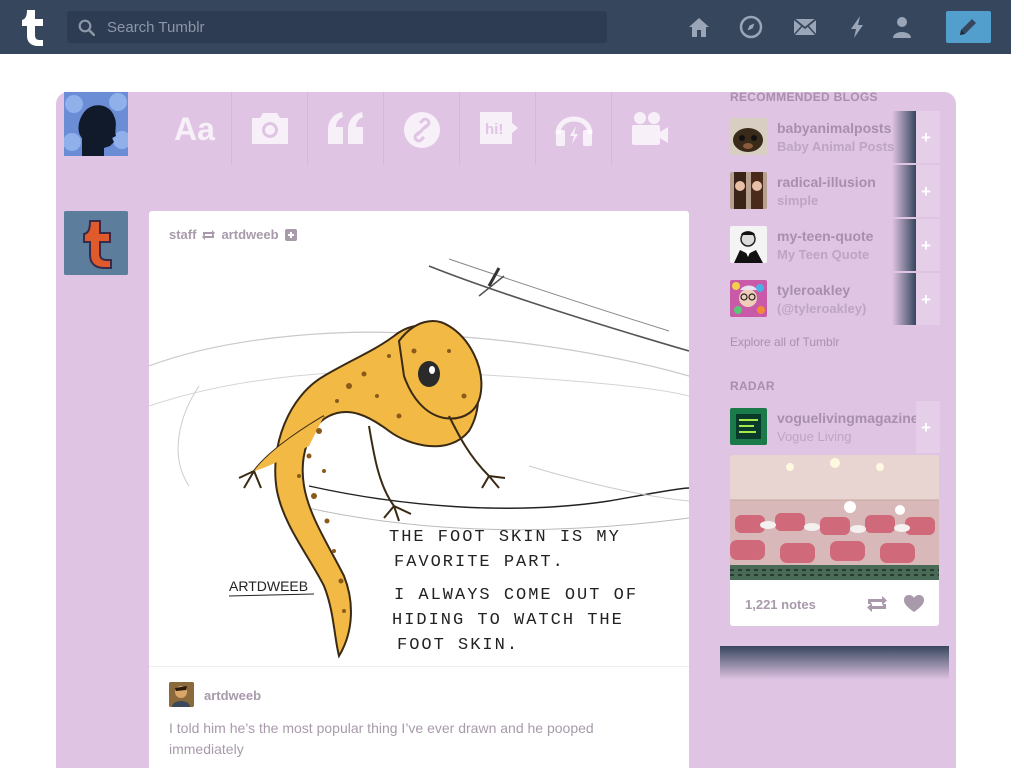  What do you see at coordinates (835, 299) in the screenshot?
I see `recommended-blog-item: tyleroakley (@tyleroakley) +` at bounding box center [835, 299].